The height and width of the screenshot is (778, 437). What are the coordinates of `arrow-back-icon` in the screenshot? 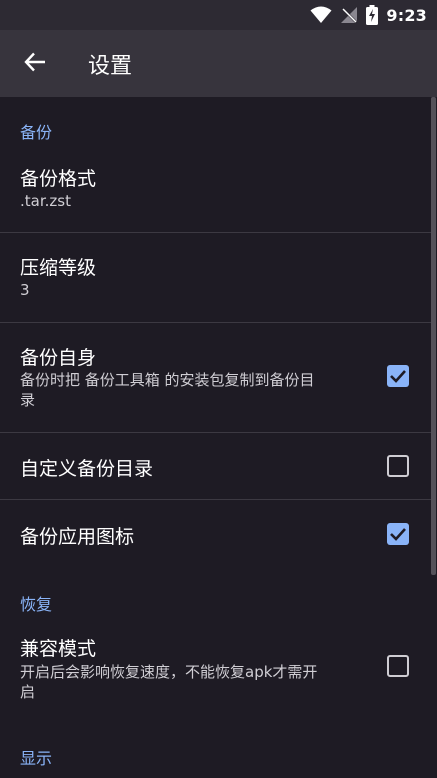 It's located at (35, 64).